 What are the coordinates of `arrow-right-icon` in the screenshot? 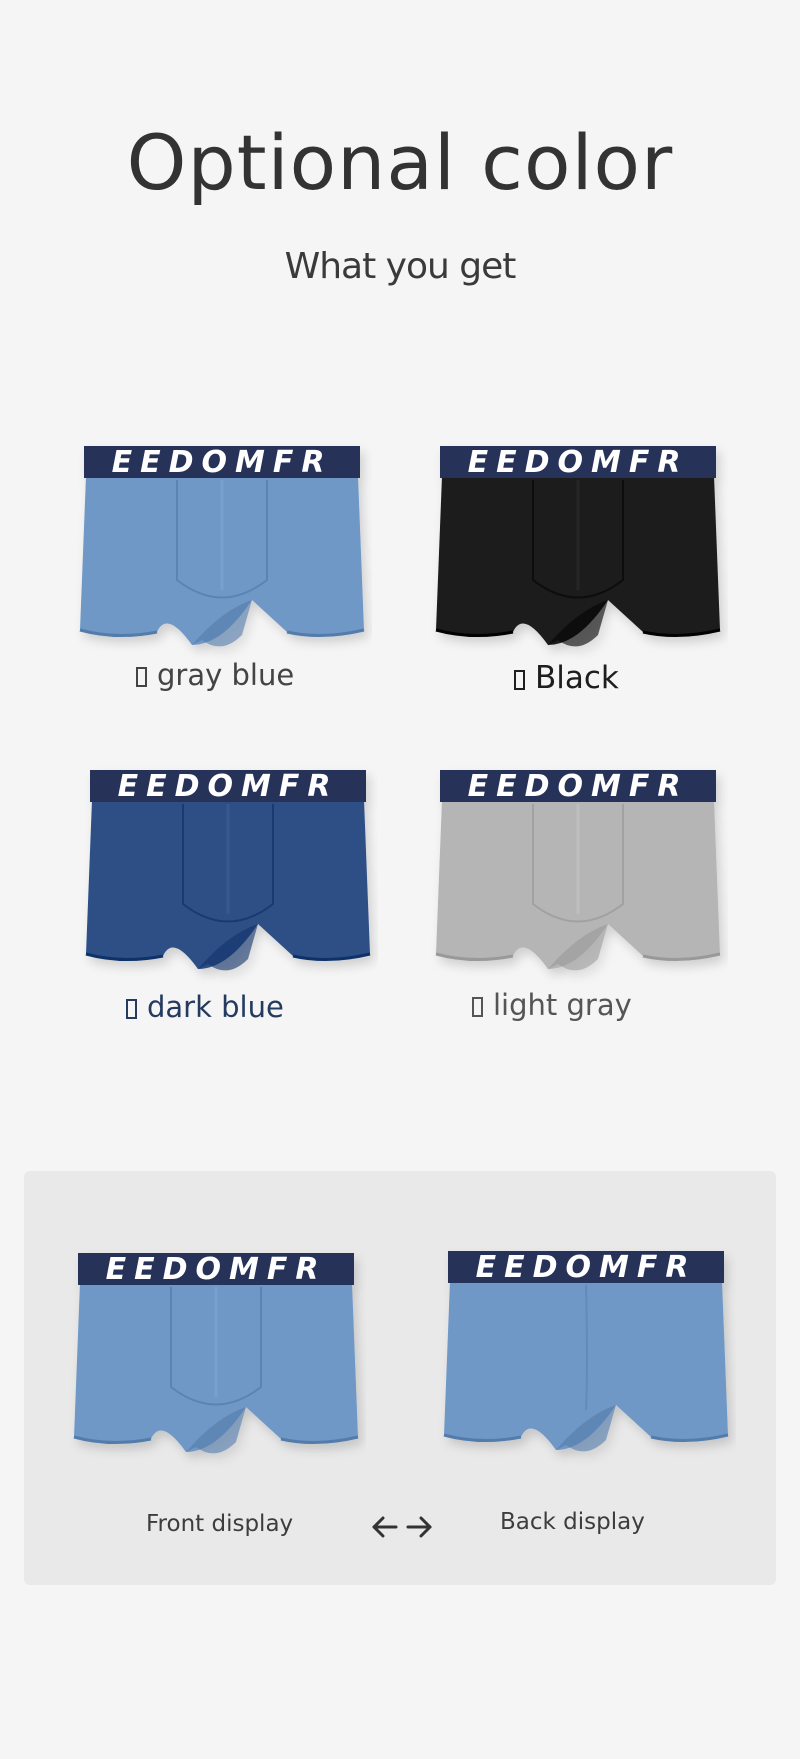 It's located at (419, 1527).